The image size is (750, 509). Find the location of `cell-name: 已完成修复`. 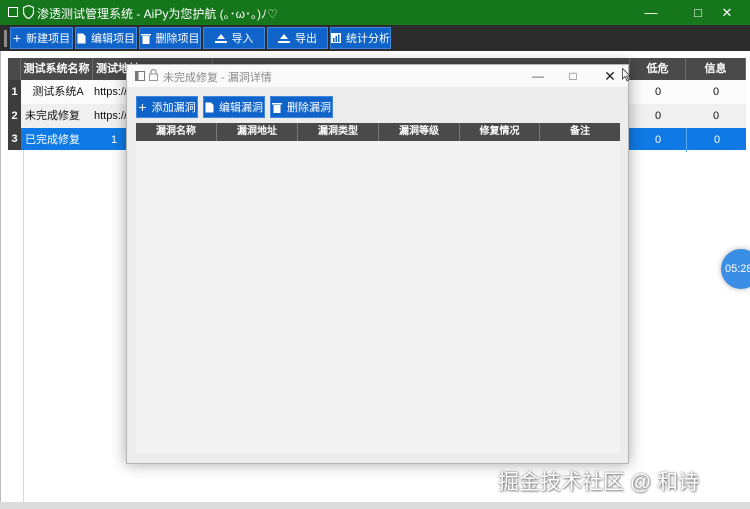

cell-name: 已完成修复 is located at coordinates (52, 140).